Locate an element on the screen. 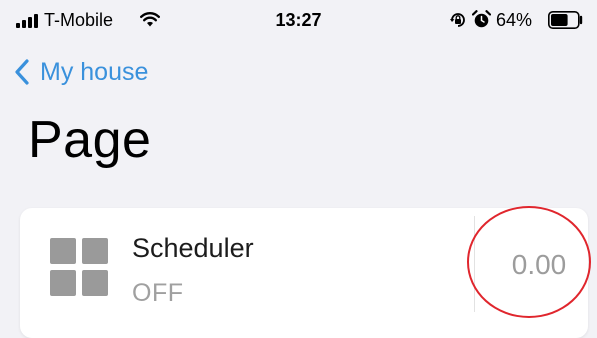  page-title: Page is located at coordinates (90, 140).